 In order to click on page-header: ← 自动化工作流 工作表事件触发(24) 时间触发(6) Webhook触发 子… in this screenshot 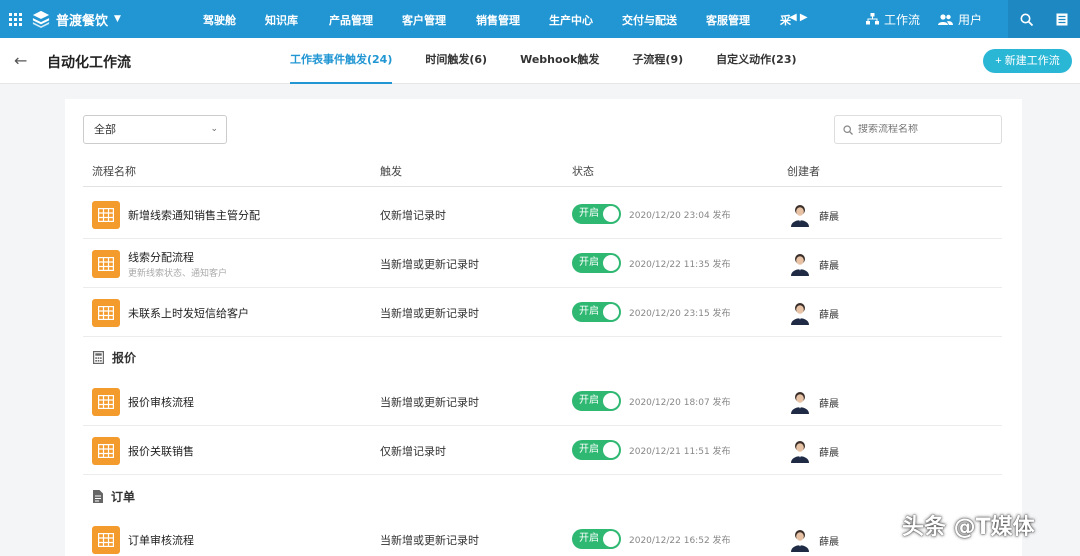, I will do `click(540, 61)`.